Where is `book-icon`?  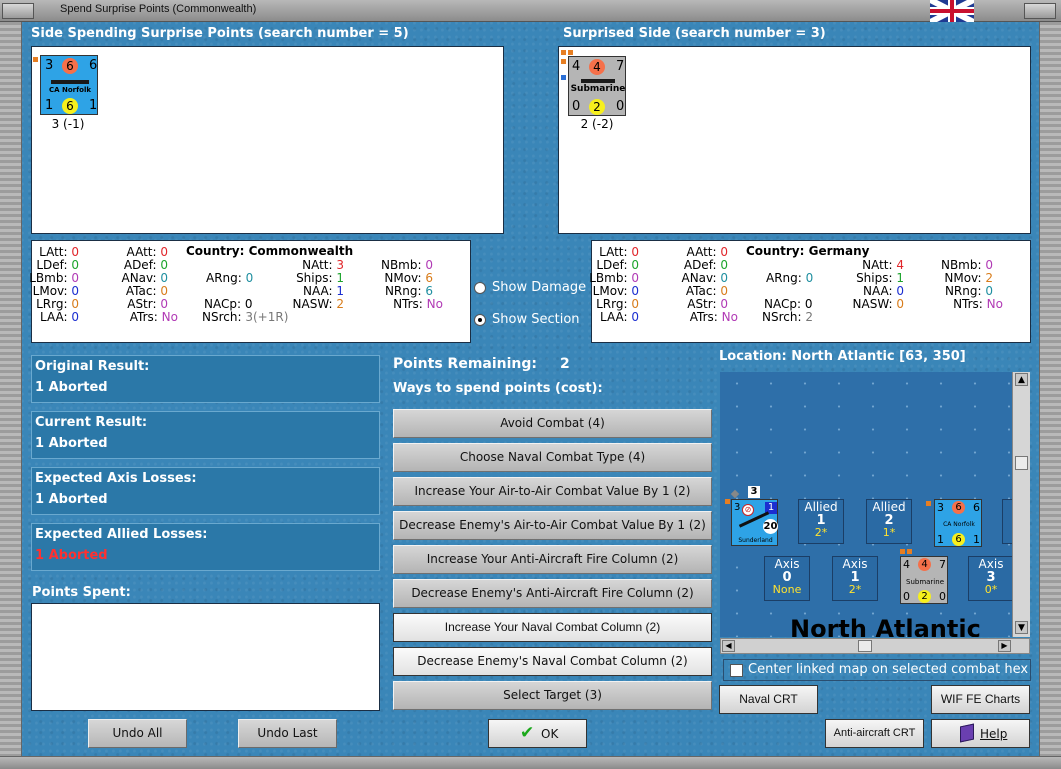
book-icon is located at coordinates (967, 733).